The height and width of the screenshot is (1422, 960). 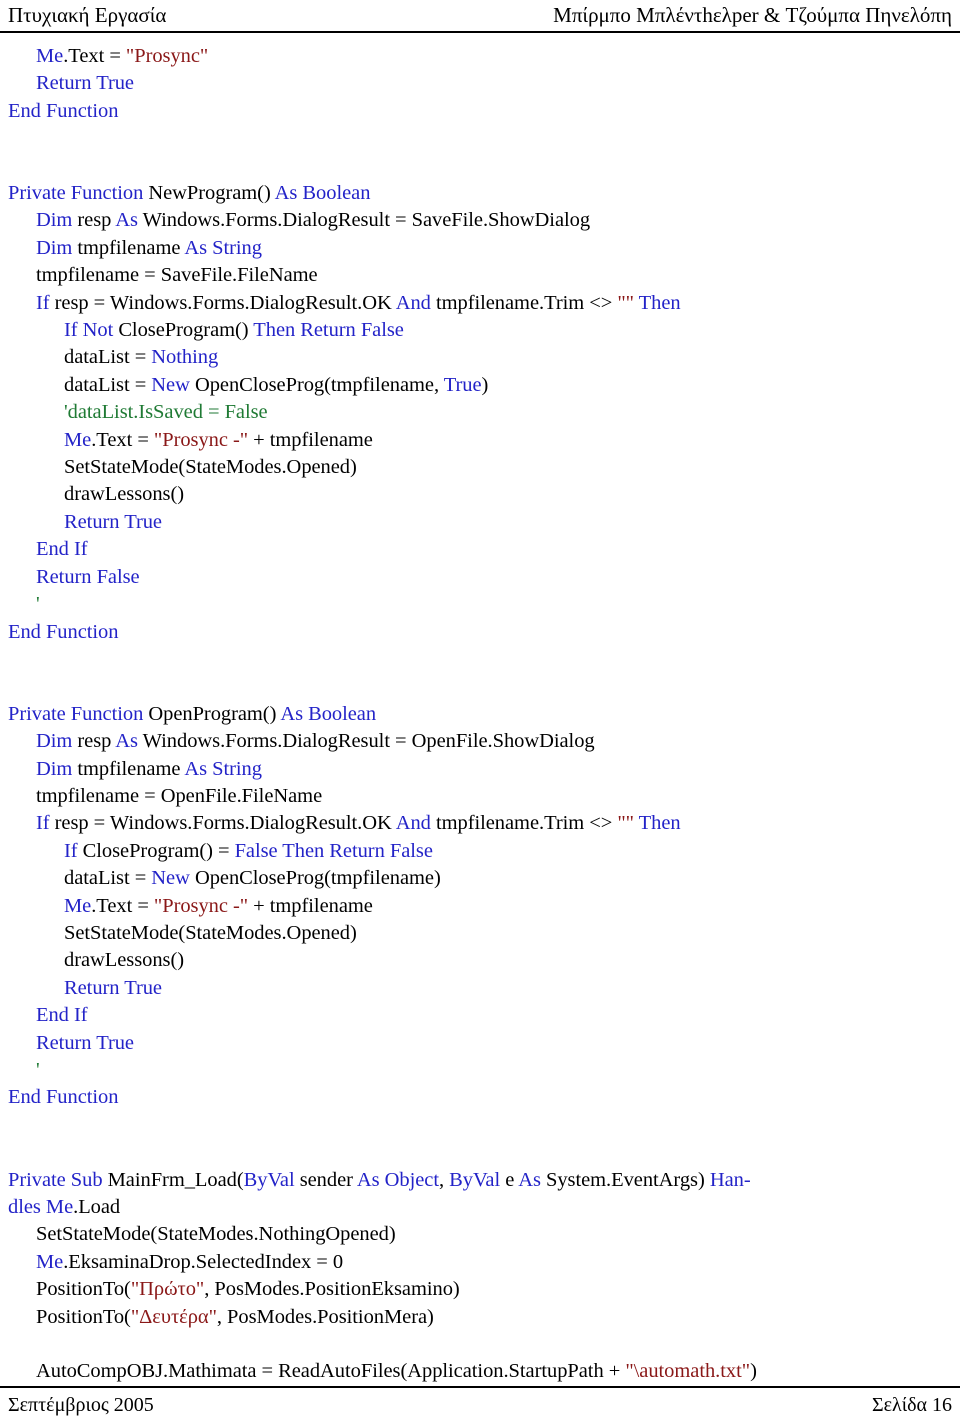 What do you see at coordinates (333, 850) in the screenshot?
I see `code-token-kw: False Then Return False` at bounding box center [333, 850].